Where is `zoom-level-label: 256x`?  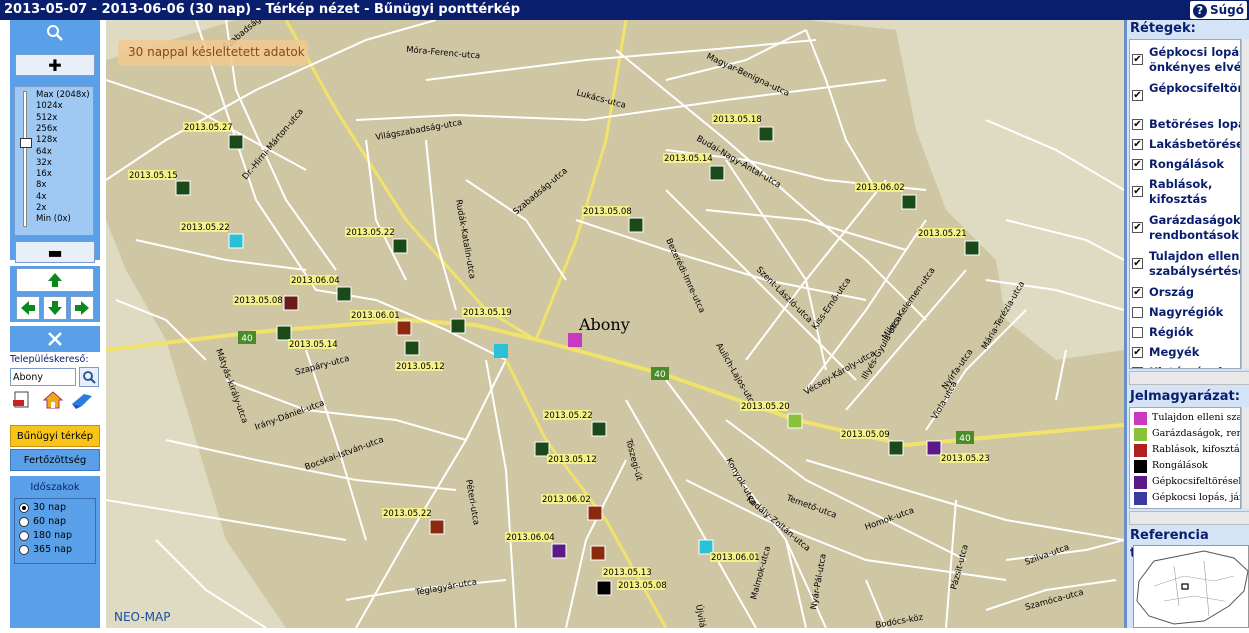
zoom-level-label: 256x is located at coordinates (46, 129).